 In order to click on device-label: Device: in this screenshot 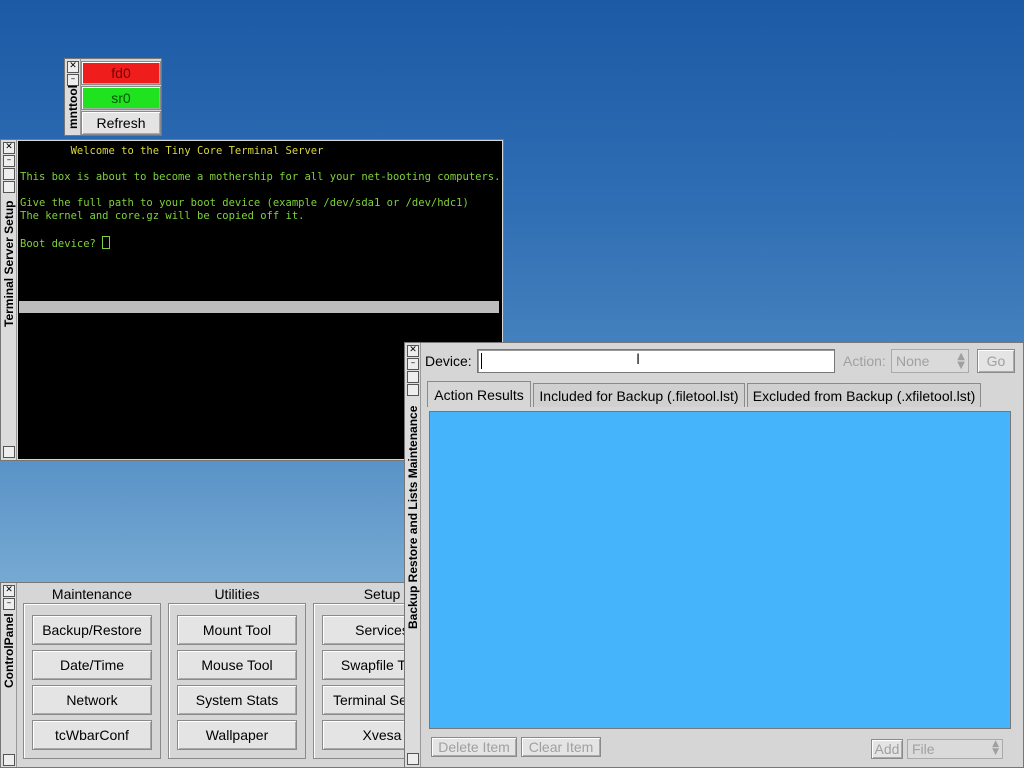, I will do `click(448, 361)`.